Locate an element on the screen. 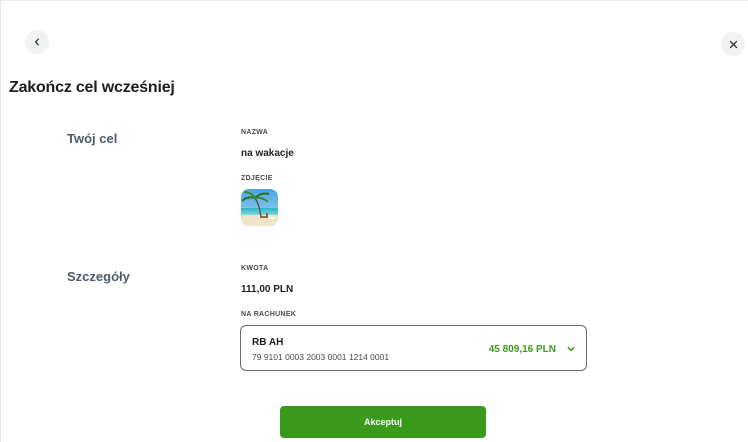 Image resolution: width=748 pixels, height=442 pixels. close-icon is located at coordinates (733, 44).